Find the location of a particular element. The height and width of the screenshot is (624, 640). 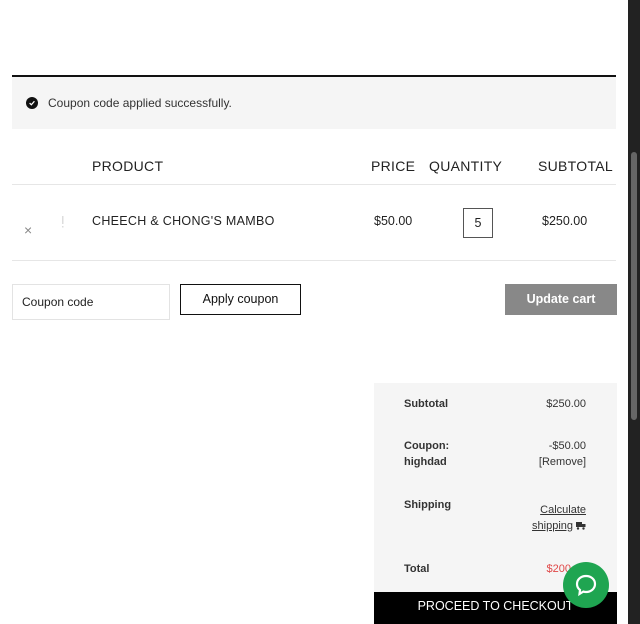

shipping-value: Calculate shipping is located at coordinates (559, 518).